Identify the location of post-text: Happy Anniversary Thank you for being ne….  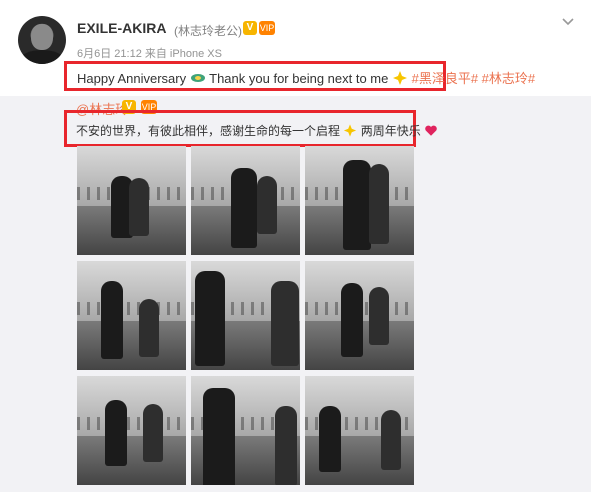
(306, 77).